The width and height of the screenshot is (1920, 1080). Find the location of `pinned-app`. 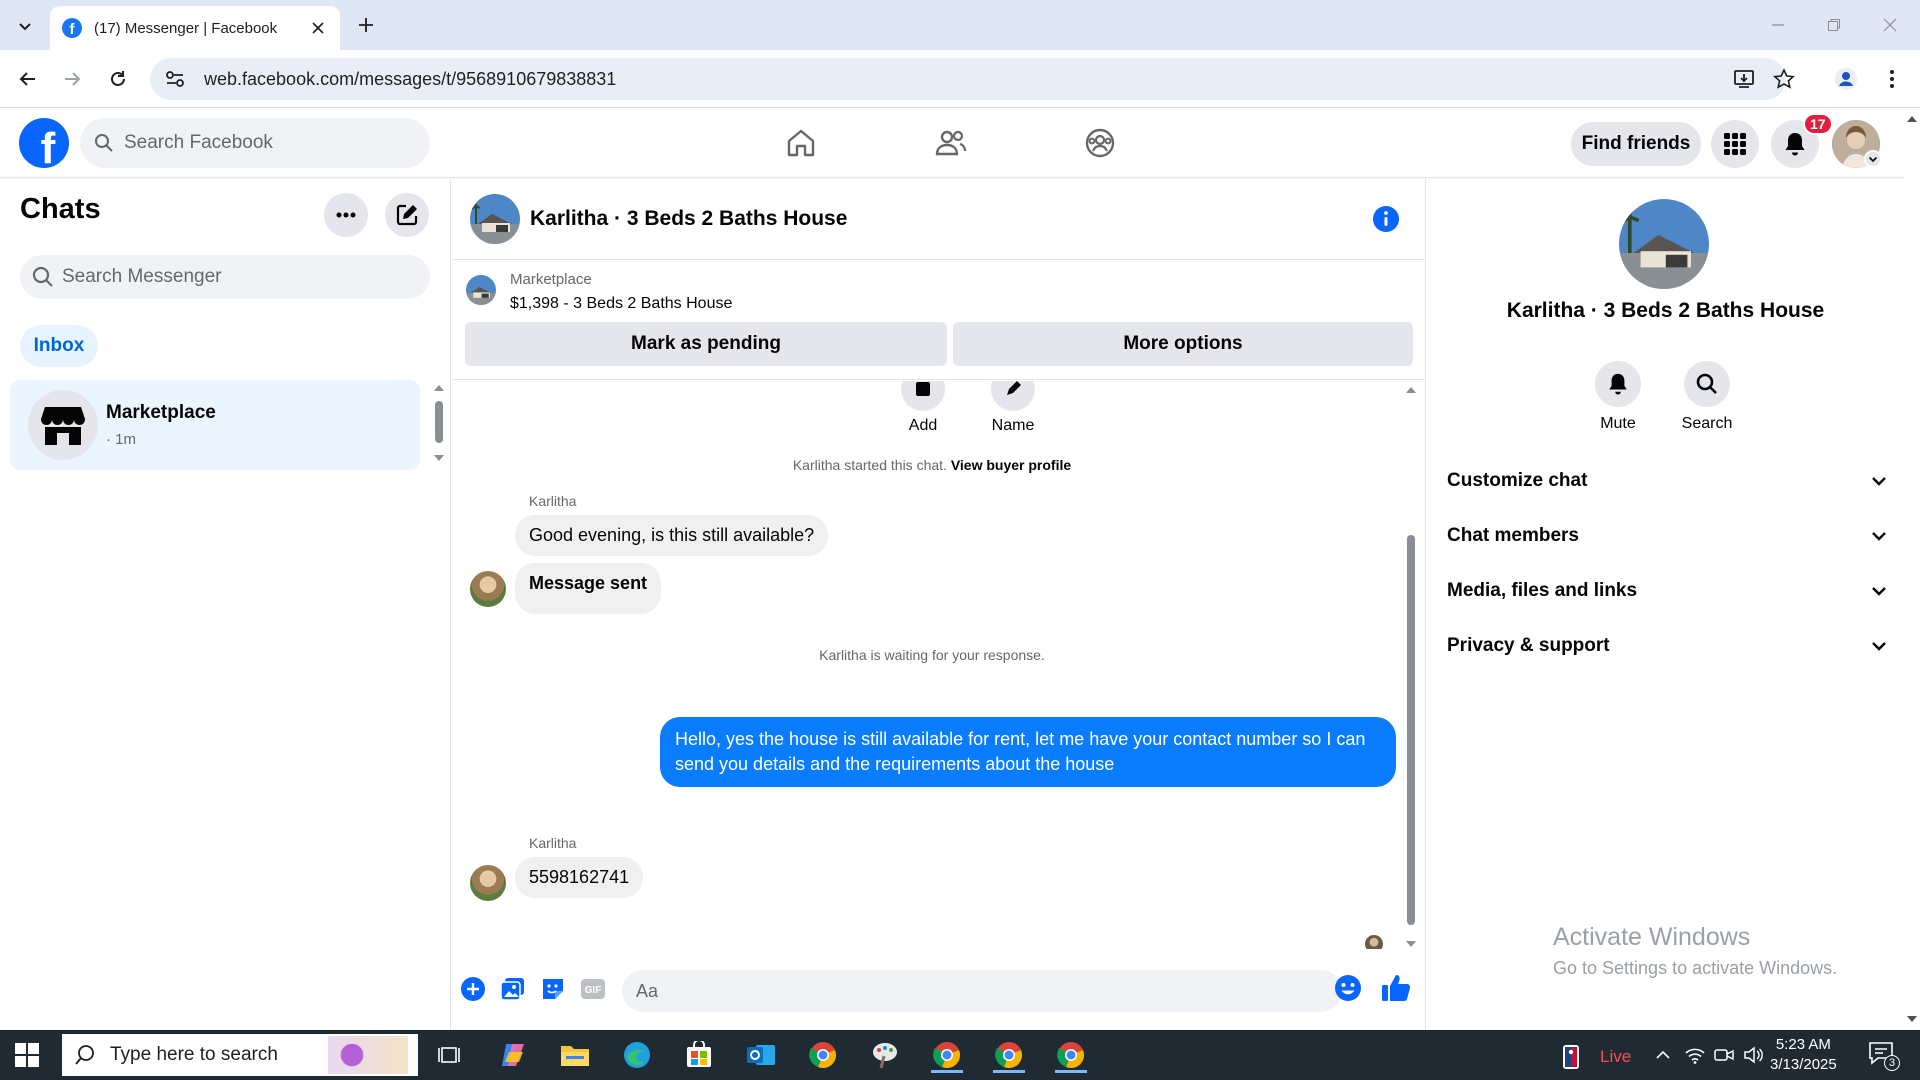

pinned-app is located at coordinates (885, 1055).